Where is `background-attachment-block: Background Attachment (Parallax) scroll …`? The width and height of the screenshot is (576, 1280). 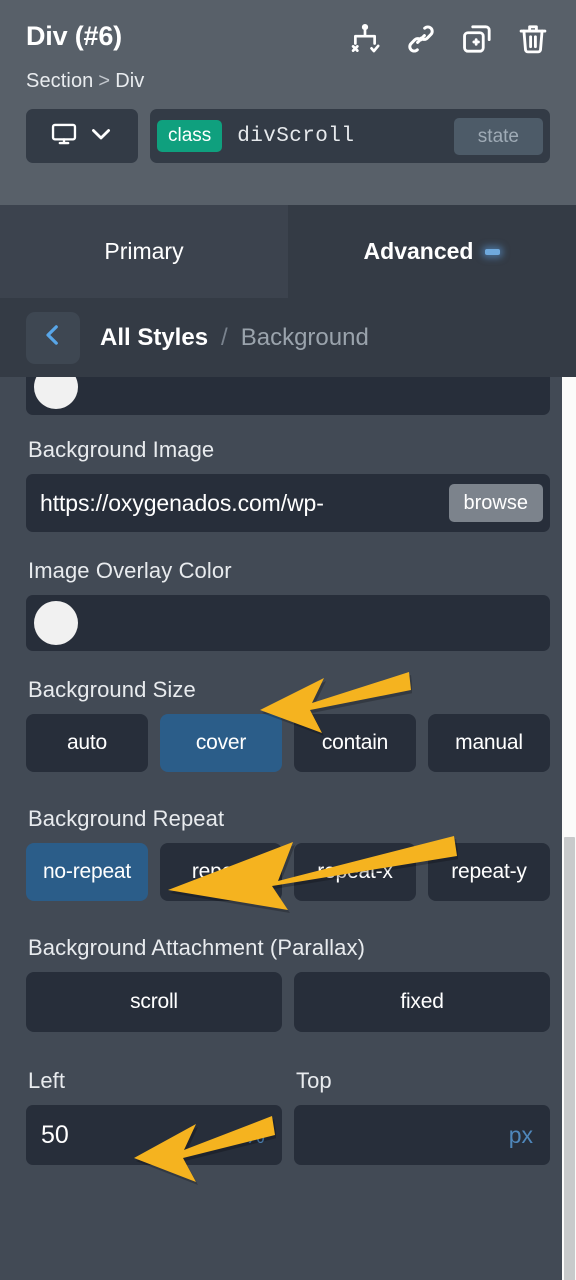 background-attachment-block: Background Attachment (Parallax) scroll … is located at coordinates (288, 983).